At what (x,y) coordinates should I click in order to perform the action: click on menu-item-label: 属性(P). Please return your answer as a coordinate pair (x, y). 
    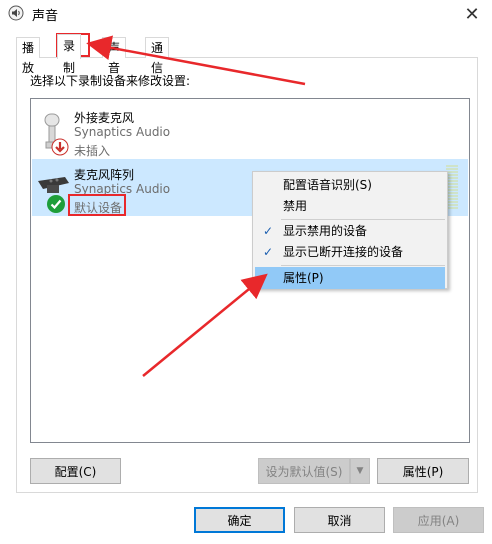
    Looking at the image, I should click on (303, 278).